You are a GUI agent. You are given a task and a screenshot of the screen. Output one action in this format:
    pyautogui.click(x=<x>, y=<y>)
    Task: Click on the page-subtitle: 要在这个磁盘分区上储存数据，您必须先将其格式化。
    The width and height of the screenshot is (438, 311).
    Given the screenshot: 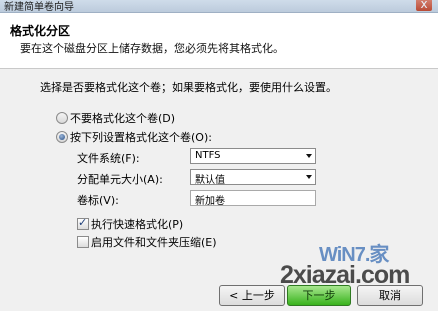 What is the action you would take?
    pyautogui.click(x=152, y=48)
    